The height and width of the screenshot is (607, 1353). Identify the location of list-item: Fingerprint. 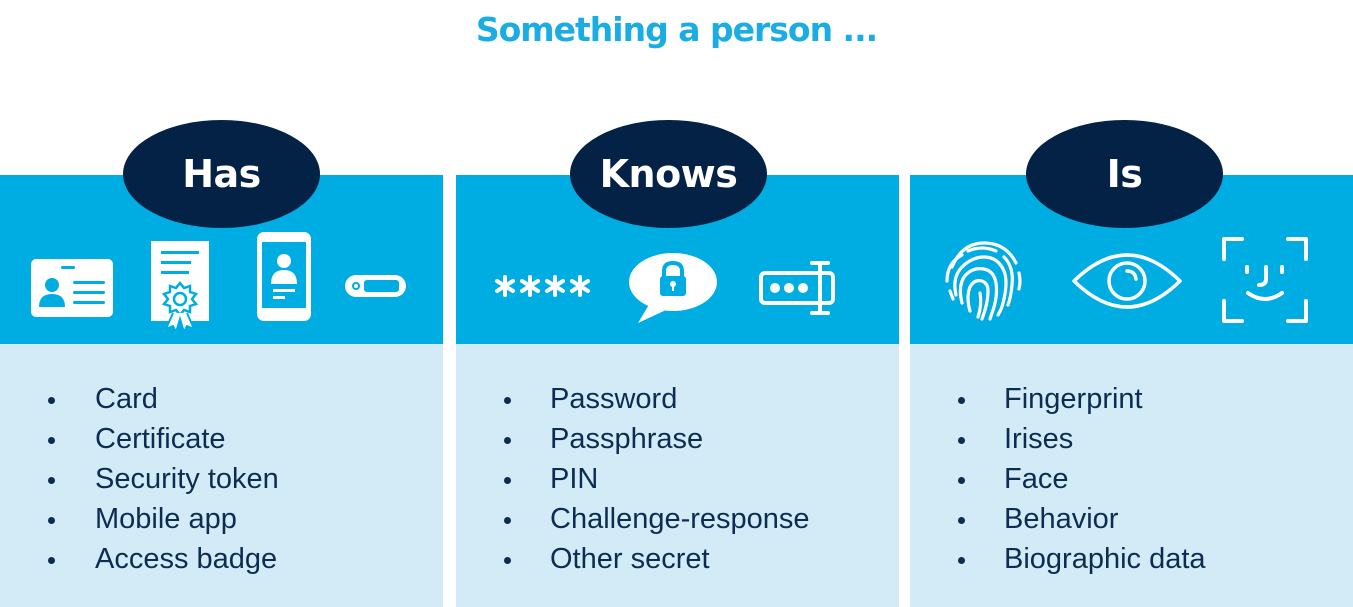
(1058, 399).